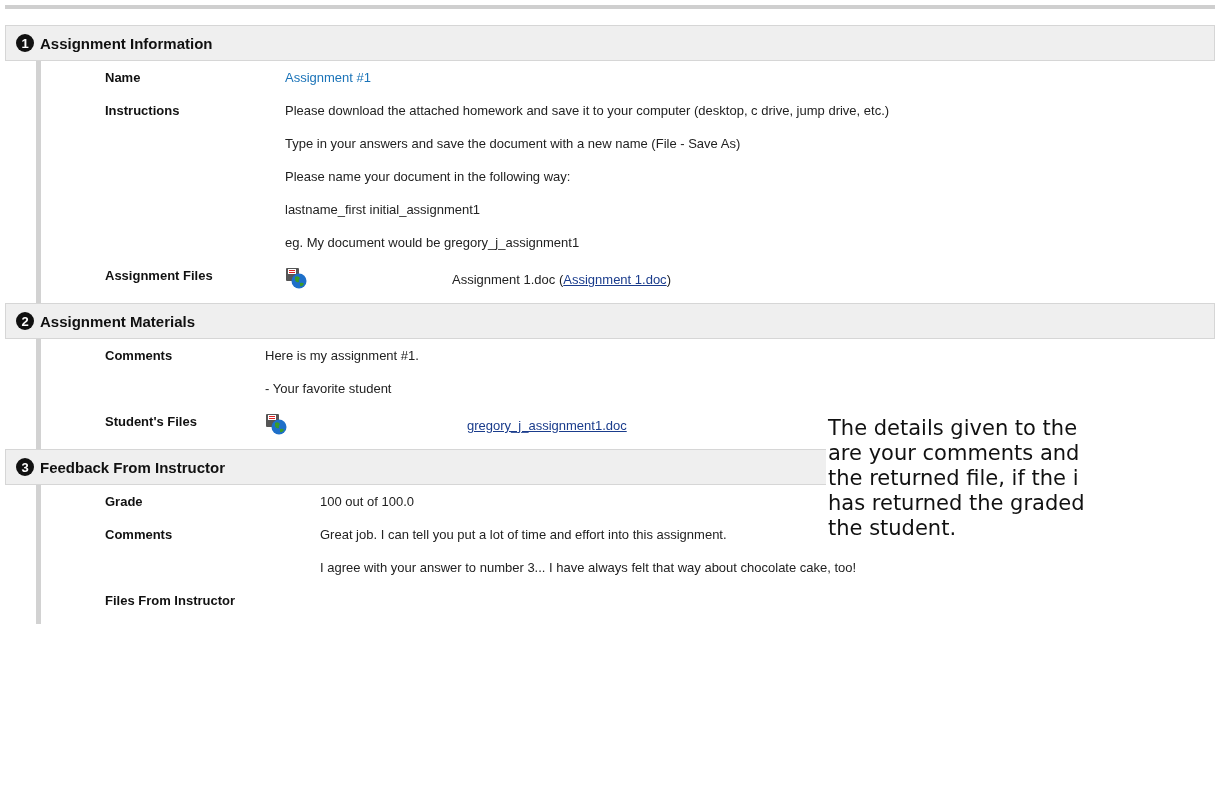  What do you see at coordinates (25, 321) in the screenshot?
I see `step-number-badge: 2` at bounding box center [25, 321].